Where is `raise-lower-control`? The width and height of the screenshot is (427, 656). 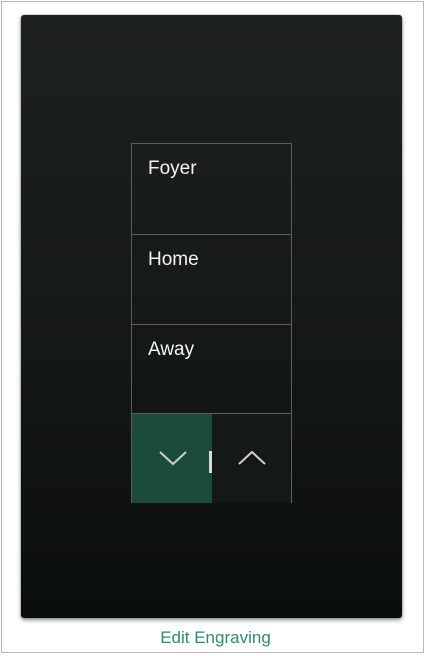
raise-lower-control is located at coordinates (211, 458).